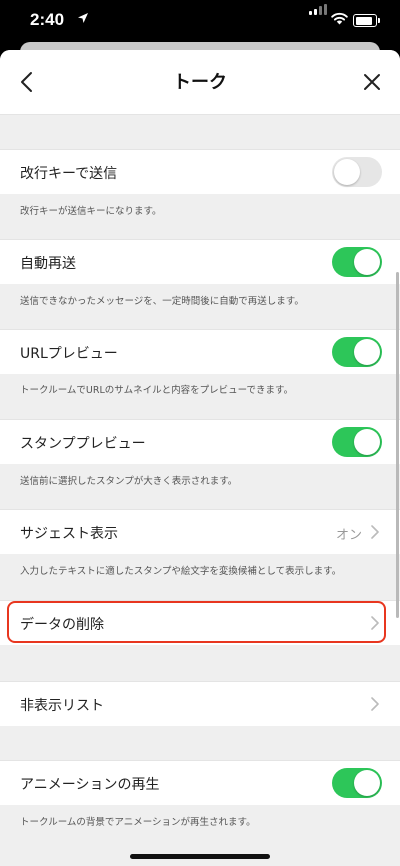  I want to click on setting-label: 非表示リスト, so click(62, 706).